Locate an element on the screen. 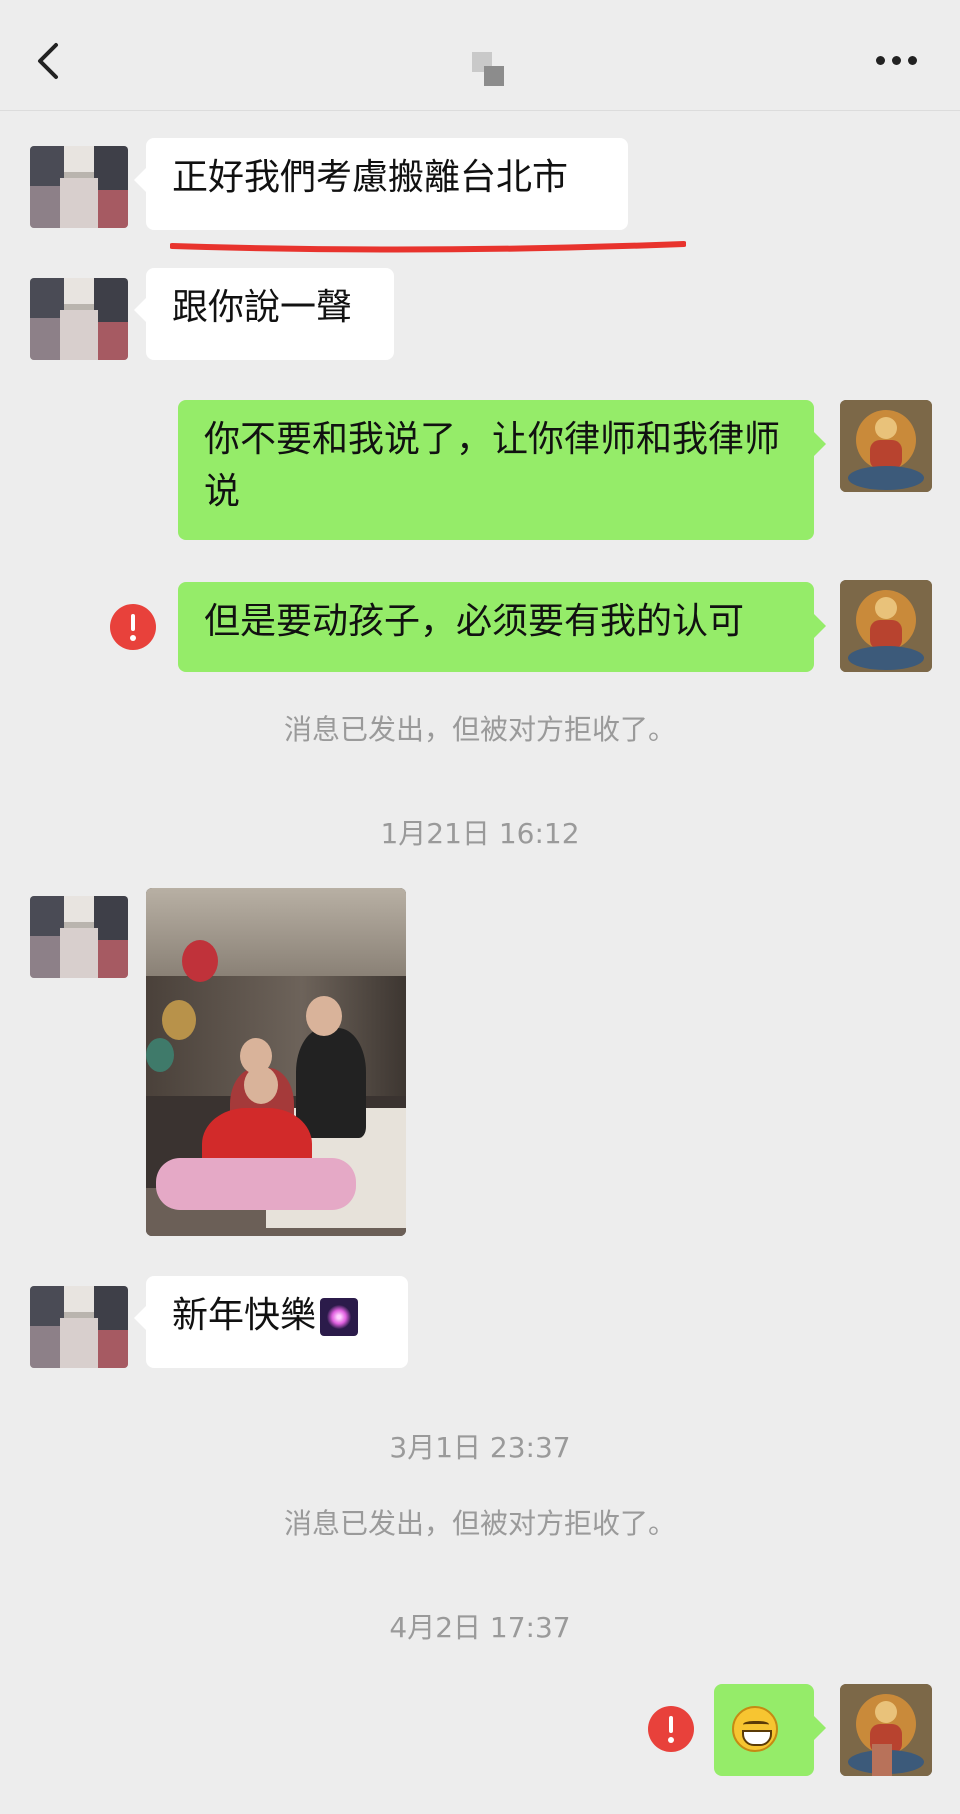 This screenshot has height=1814, width=960. red-underline-annotation is located at coordinates (428, 247).